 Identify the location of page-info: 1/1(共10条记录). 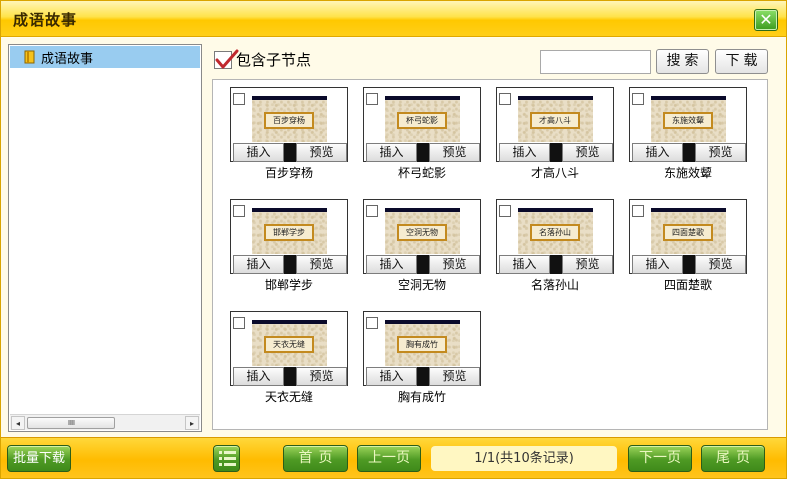
(524, 458).